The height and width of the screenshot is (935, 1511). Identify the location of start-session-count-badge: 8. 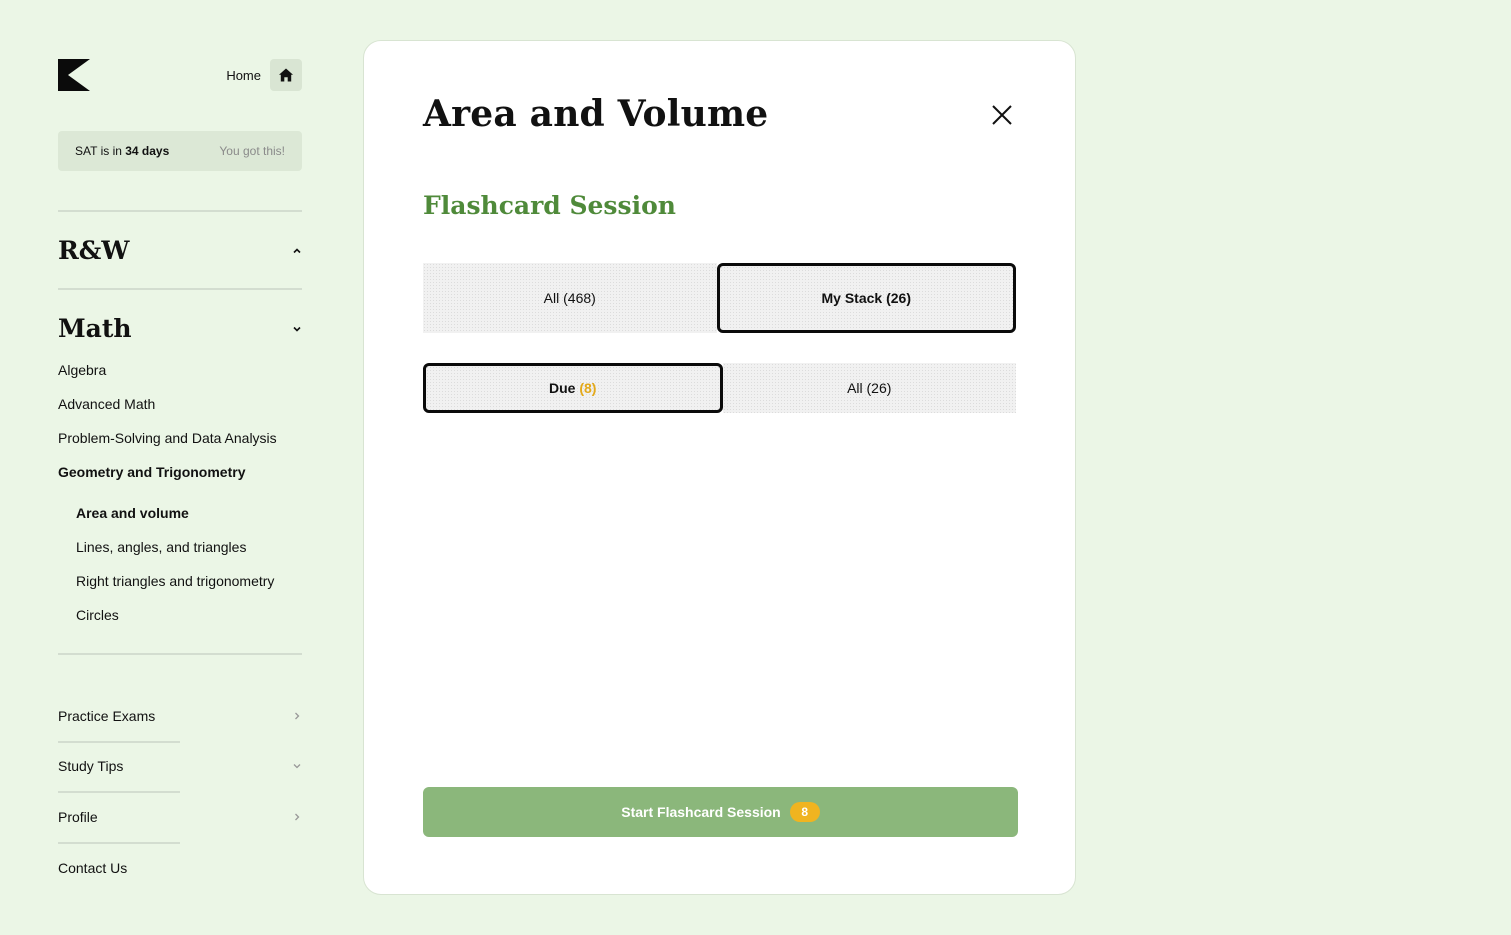
(804, 812).